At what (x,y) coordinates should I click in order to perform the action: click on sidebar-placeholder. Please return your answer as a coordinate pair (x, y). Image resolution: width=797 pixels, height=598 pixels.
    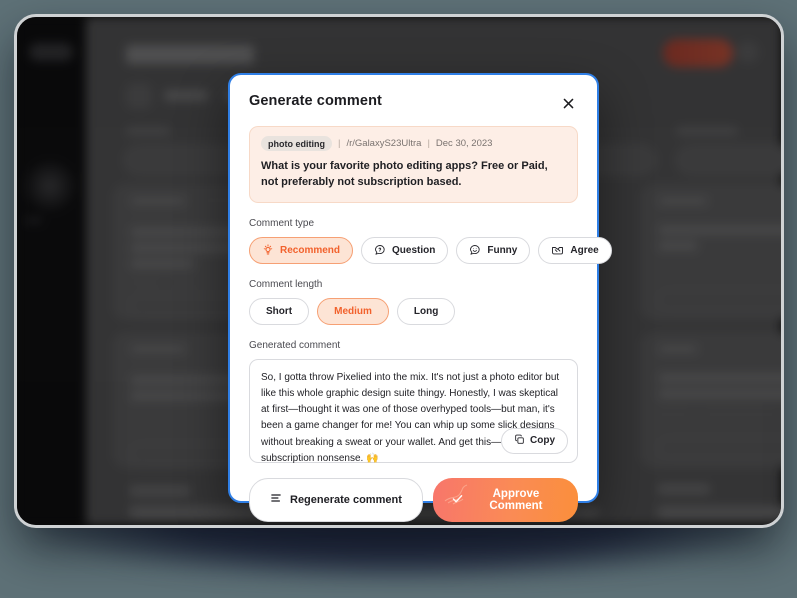
    Looking at the image, I should click on (34, 220).